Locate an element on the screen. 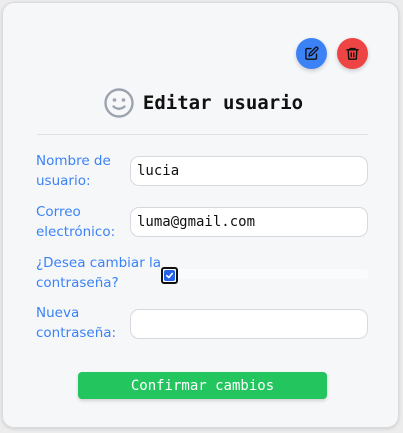 The height and width of the screenshot is (433, 403). change-password-checkbox is located at coordinates (169, 275).